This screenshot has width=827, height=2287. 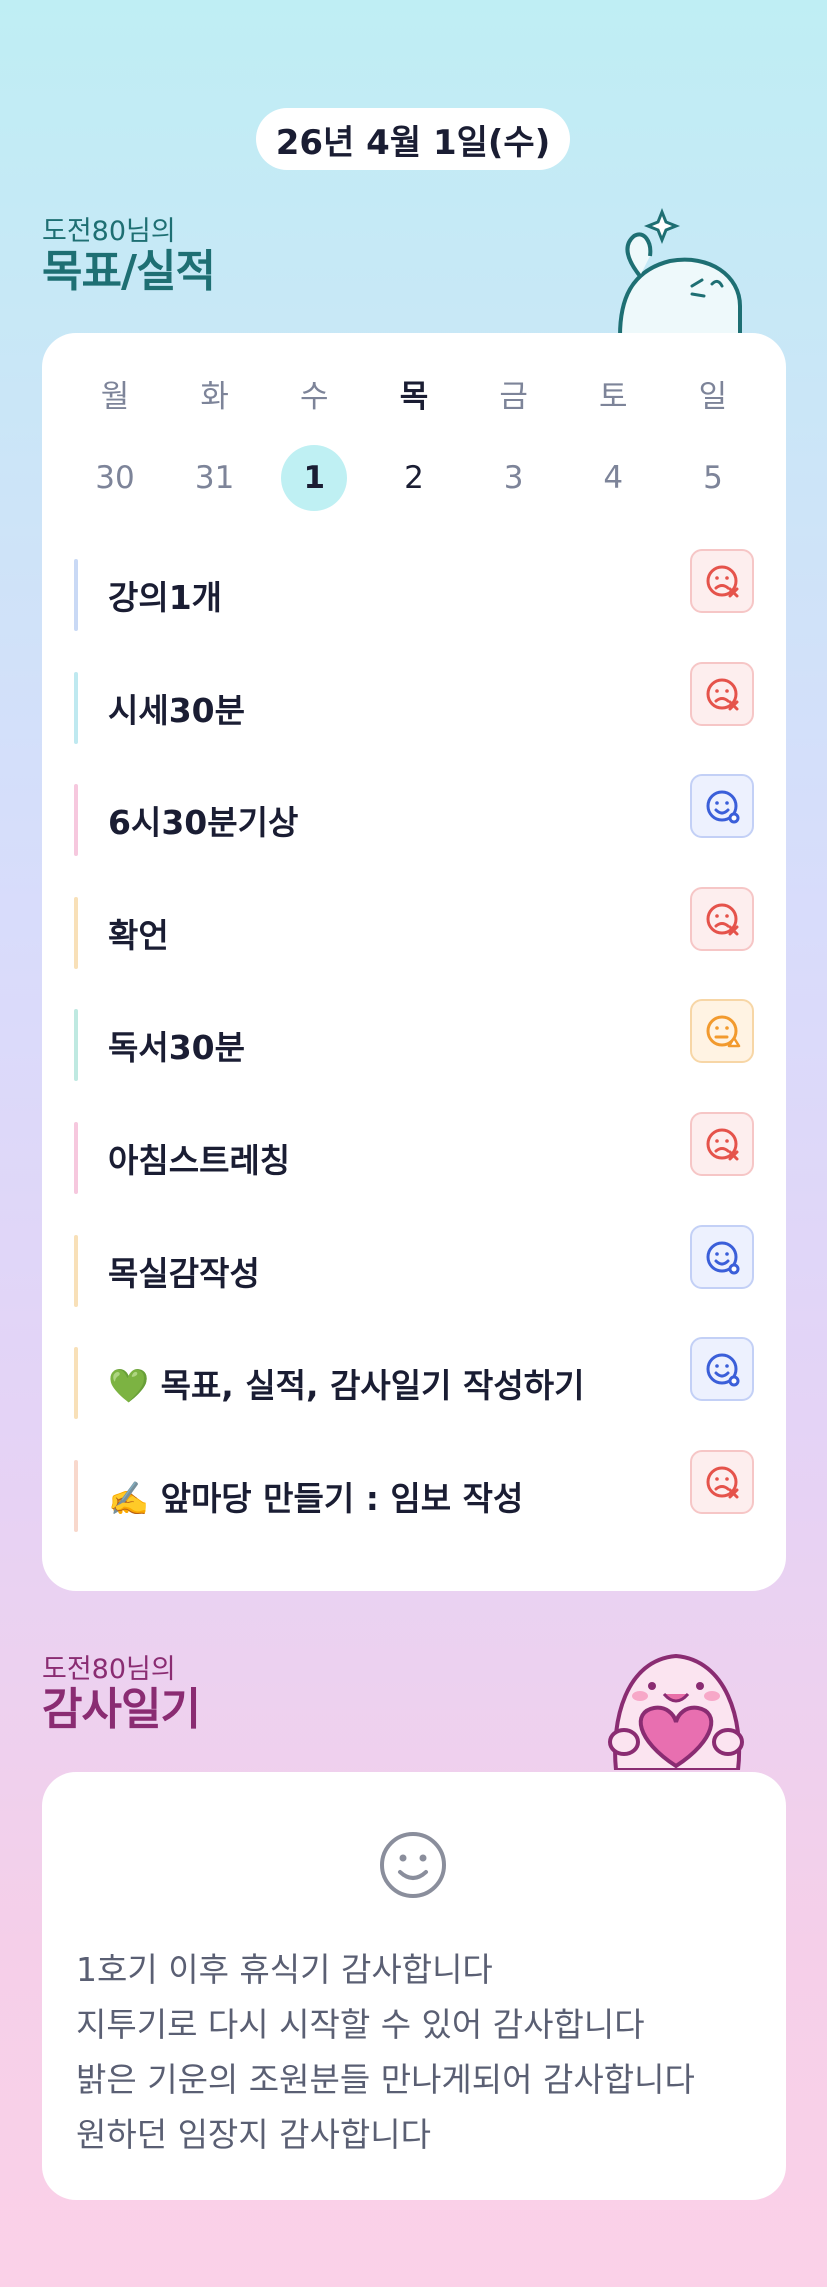 I want to click on week-day-number: 1, so click(x=314, y=478).